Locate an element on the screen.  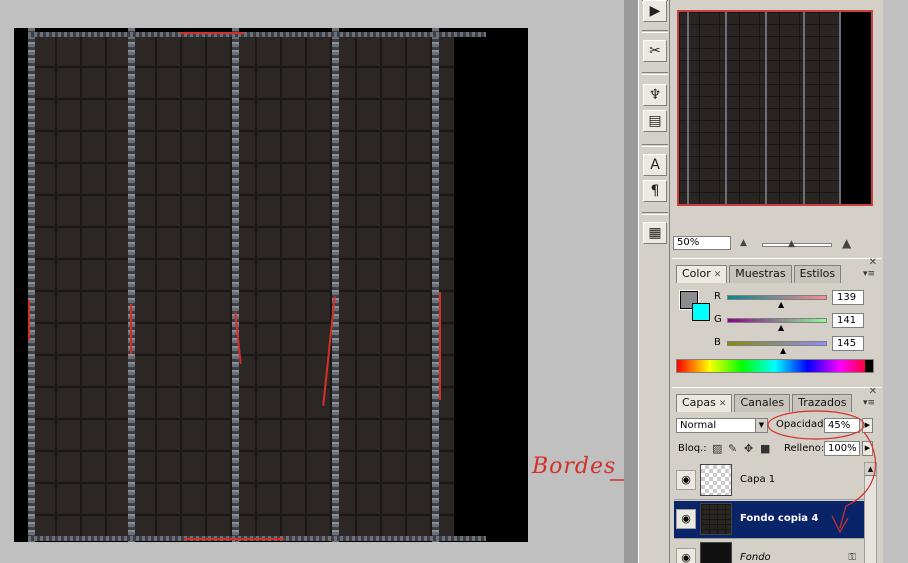
navigator-preview is located at coordinates (775, 108).